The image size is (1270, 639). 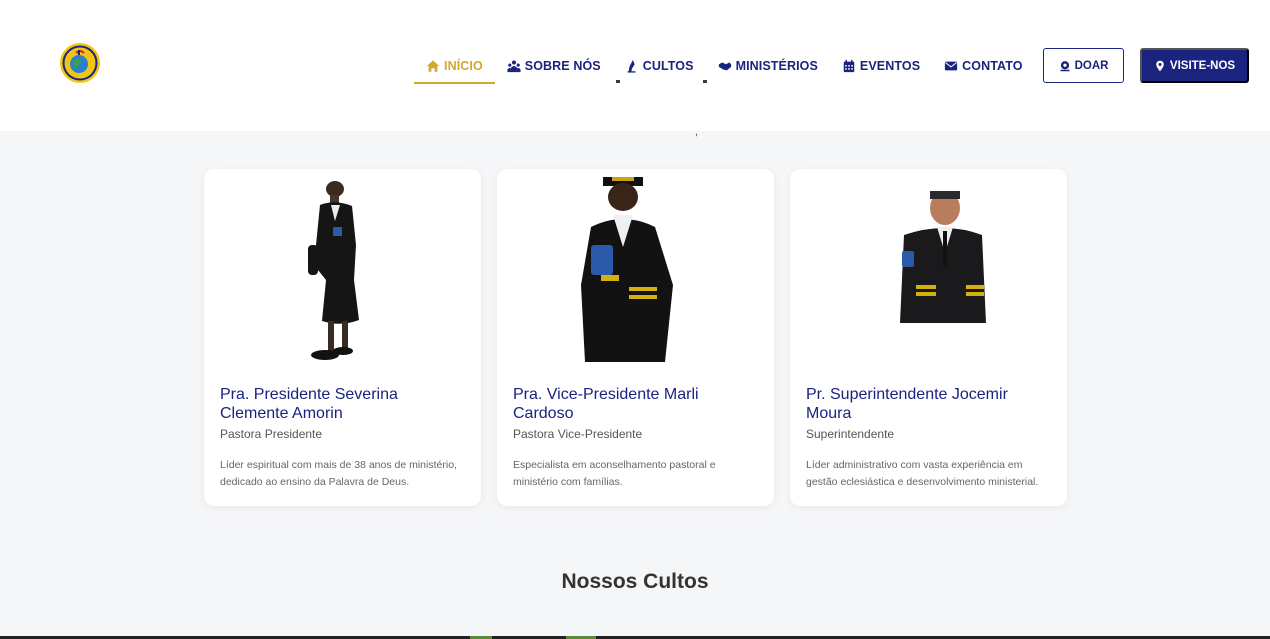 I want to click on leader-role: Pastora Presidente, so click(x=271, y=434).